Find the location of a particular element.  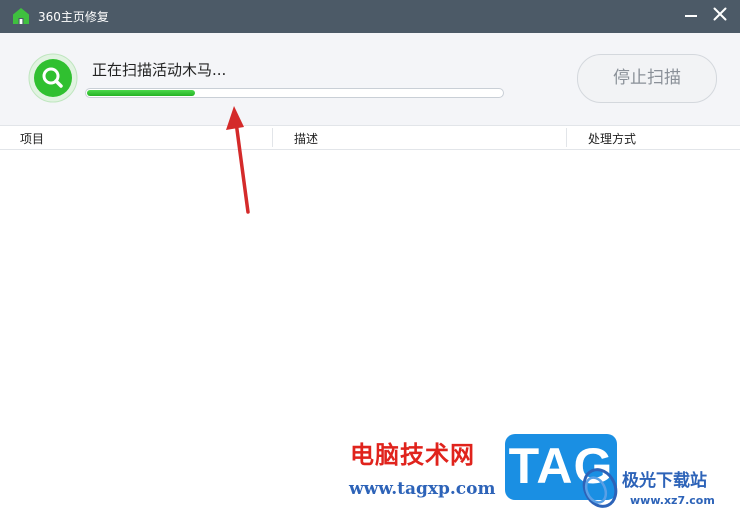

aurora-logo-icon is located at coordinates (600, 488).